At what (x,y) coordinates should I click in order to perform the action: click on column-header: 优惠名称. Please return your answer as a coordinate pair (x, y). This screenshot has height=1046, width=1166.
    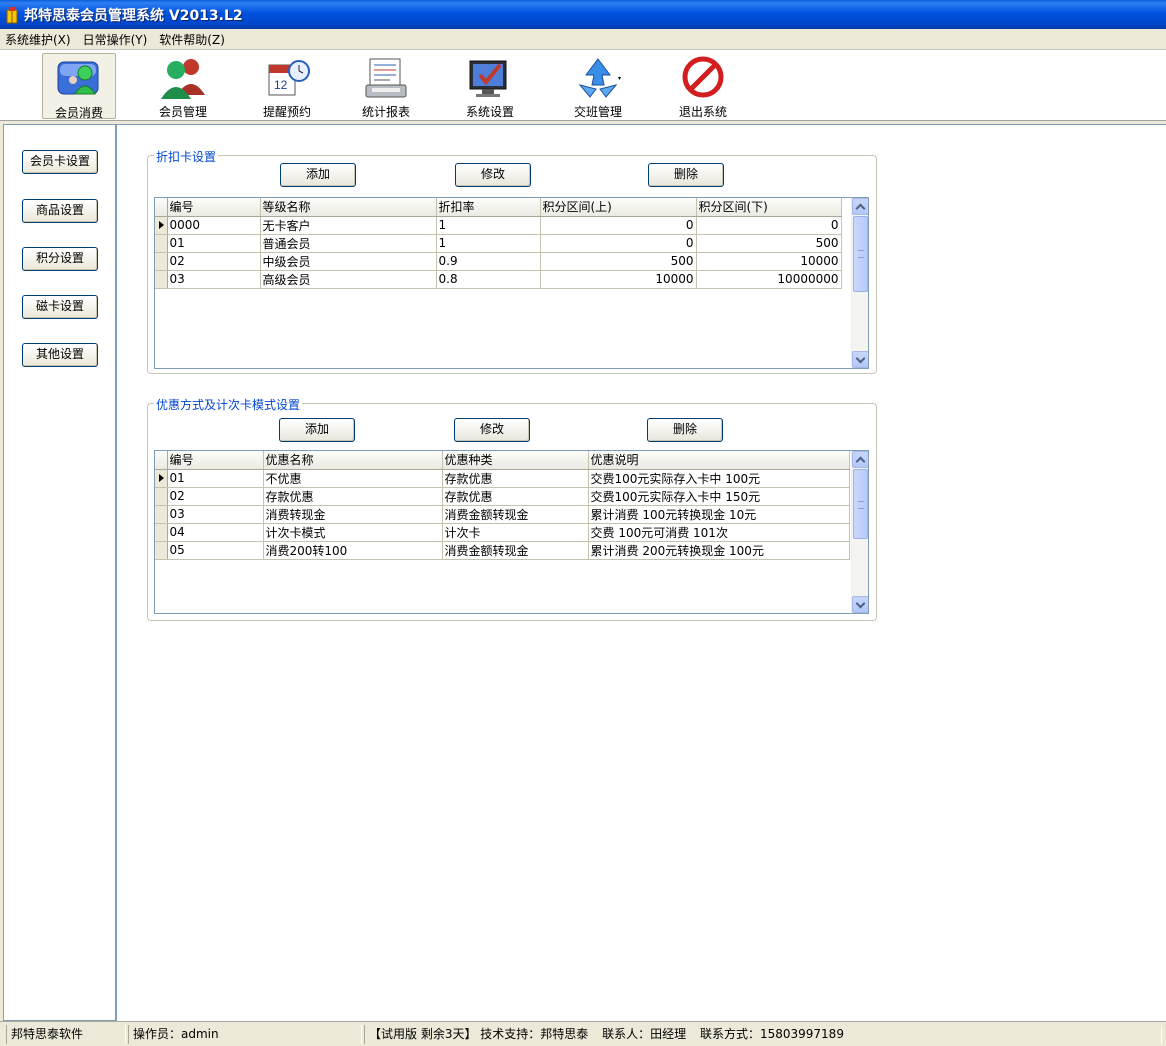
    Looking at the image, I should click on (353, 460).